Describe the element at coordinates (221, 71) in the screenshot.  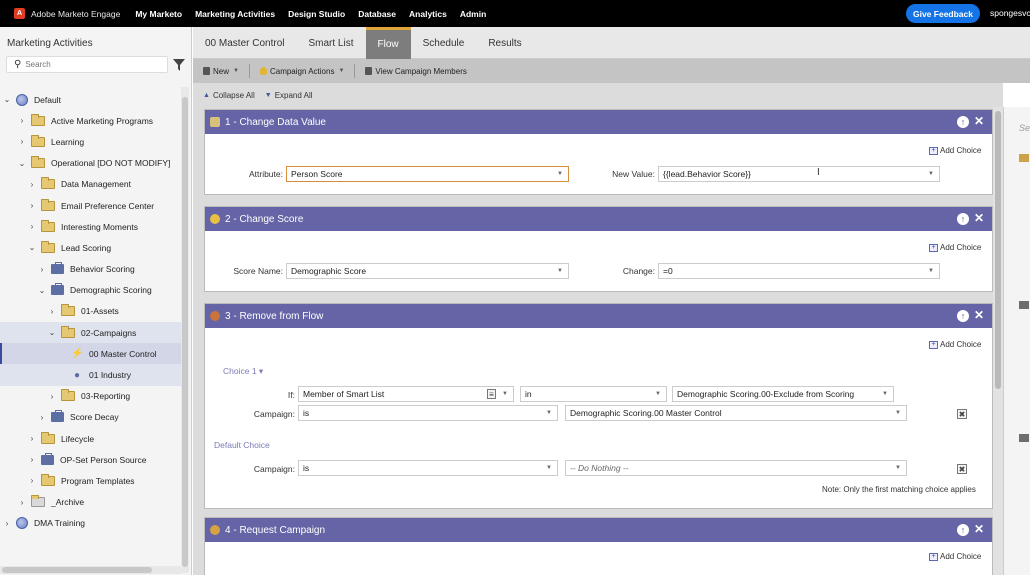
I see `new-menu-button: New ▼` at that location.